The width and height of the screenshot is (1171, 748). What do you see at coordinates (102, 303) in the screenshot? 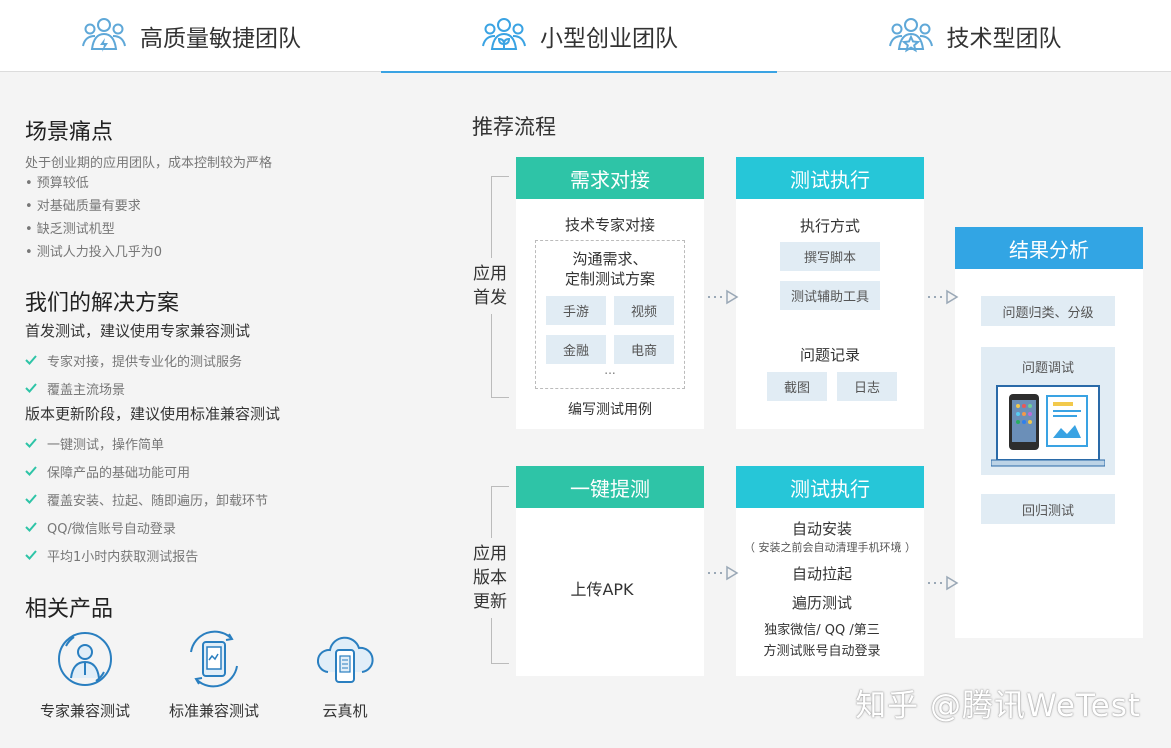
I see `solution-title: 我们的解决方案` at bounding box center [102, 303].